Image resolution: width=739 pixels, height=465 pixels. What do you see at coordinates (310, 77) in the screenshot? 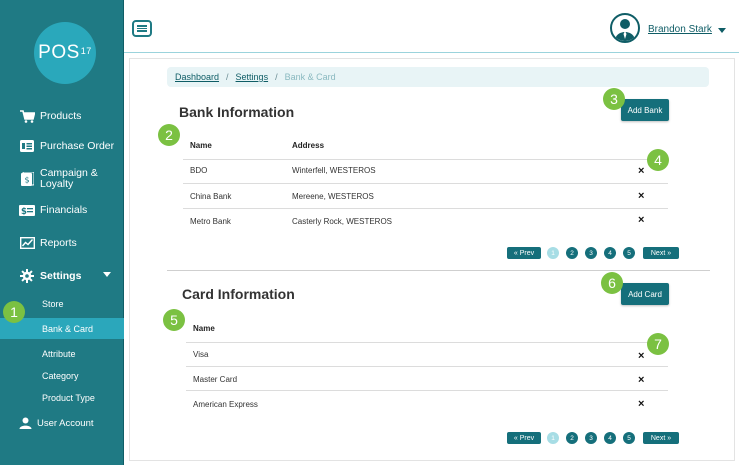
I see `breadcrumb-current: Bank & Card` at bounding box center [310, 77].